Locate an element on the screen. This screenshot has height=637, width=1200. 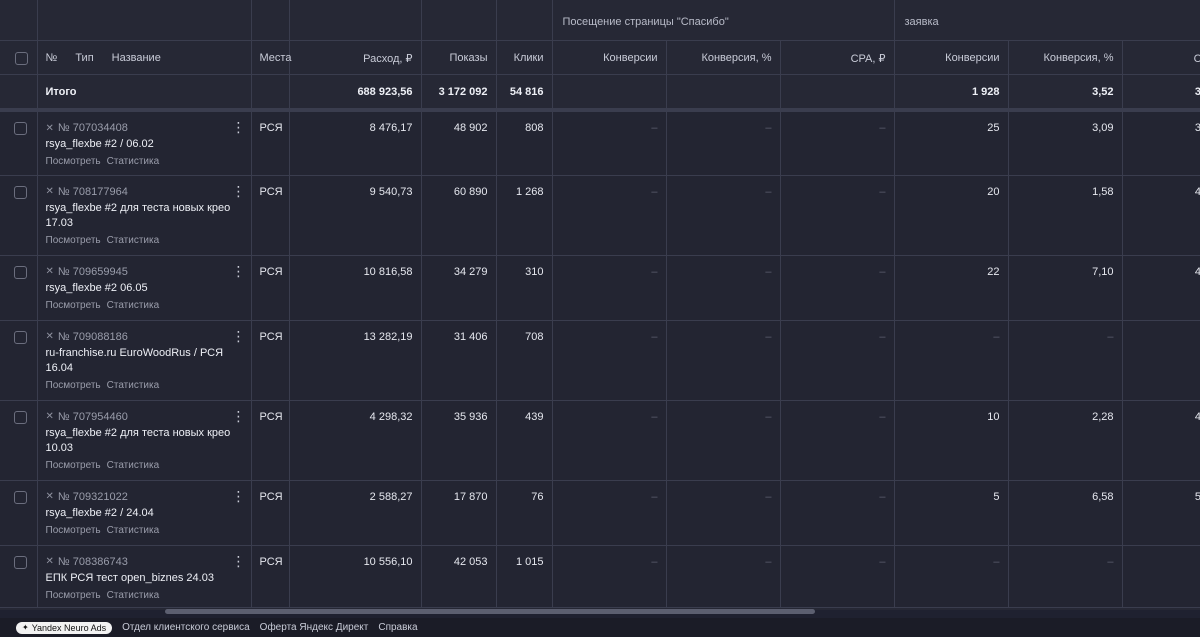
clicks-cell: 439 is located at coordinates (524, 440).